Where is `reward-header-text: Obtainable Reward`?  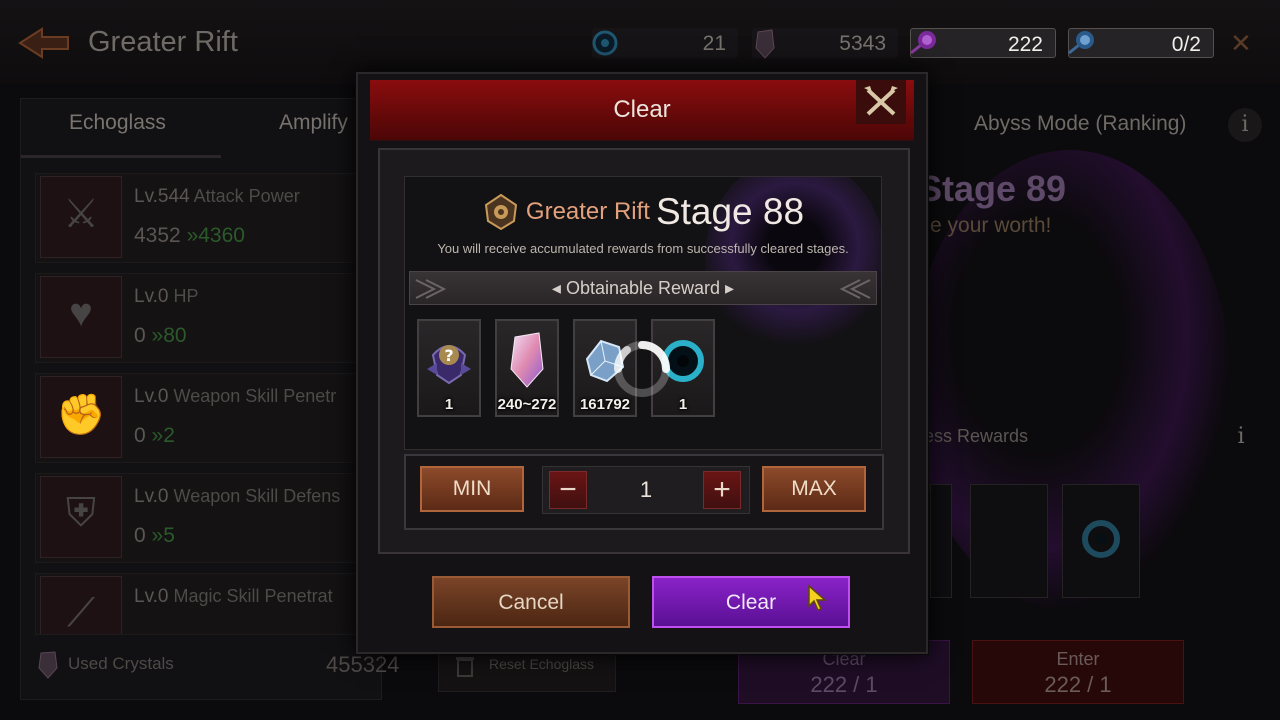 reward-header-text: Obtainable Reward is located at coordinates (643, 288).